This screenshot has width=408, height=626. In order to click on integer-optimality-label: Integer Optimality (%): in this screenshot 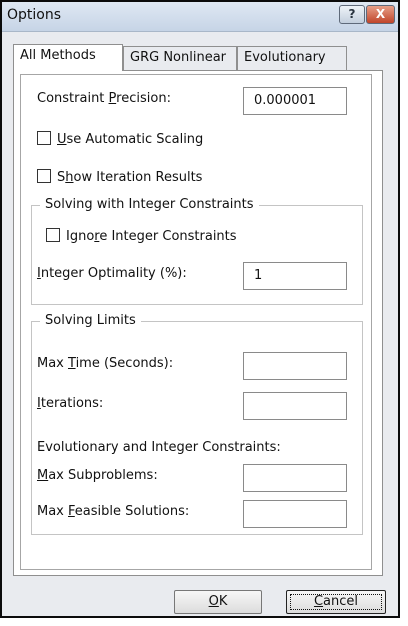, I will do `click(112, 273)`.